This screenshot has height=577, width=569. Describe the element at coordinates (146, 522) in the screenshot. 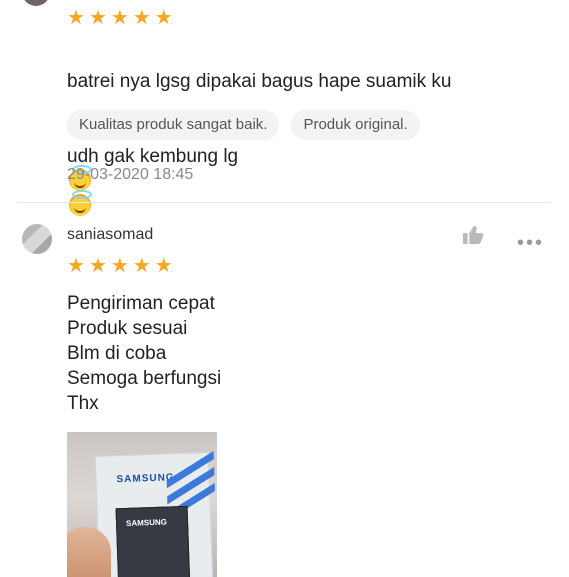

I see `battery-label: SAMSUNG` at that location.